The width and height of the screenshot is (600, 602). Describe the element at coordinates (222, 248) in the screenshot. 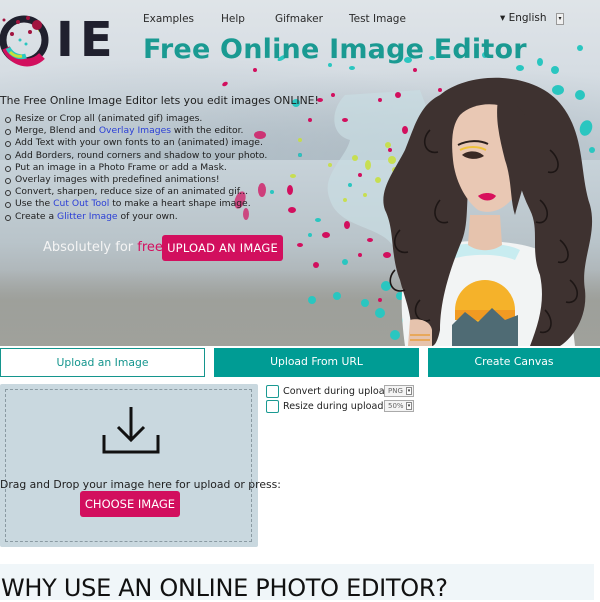

I see `upload-an-image-button: UPLOAD AN IMAGE` at that location.